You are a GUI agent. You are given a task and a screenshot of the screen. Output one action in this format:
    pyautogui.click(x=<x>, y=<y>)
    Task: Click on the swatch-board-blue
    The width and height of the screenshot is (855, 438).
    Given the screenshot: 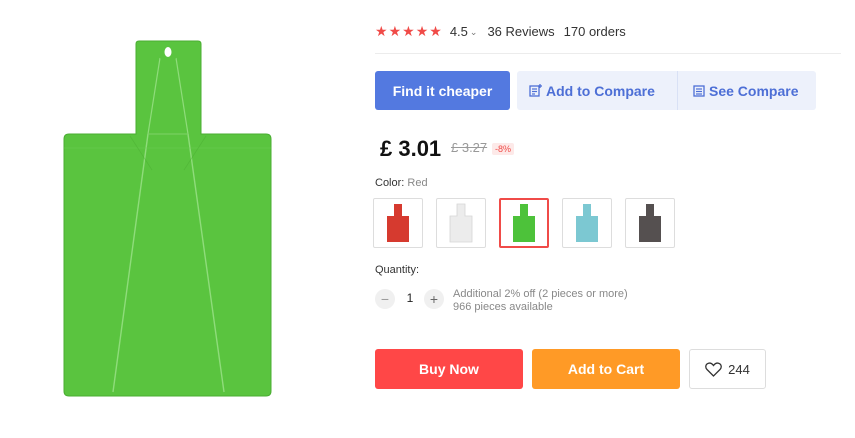 What is the action you would take?
    pyautogui.click(x=587, y=223)
    